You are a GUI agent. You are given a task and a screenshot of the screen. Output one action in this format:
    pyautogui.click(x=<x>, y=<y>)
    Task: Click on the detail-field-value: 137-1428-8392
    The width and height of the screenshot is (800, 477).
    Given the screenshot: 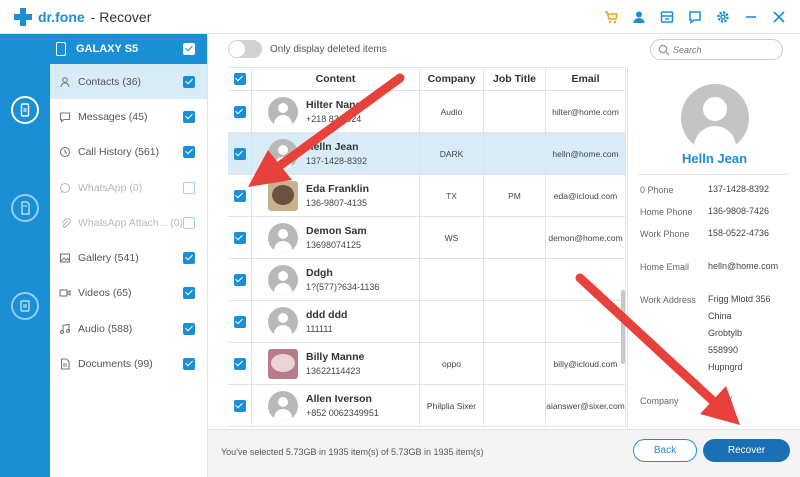 What is the action you would take?
    pyautogui.click(x=739, y=189)
    